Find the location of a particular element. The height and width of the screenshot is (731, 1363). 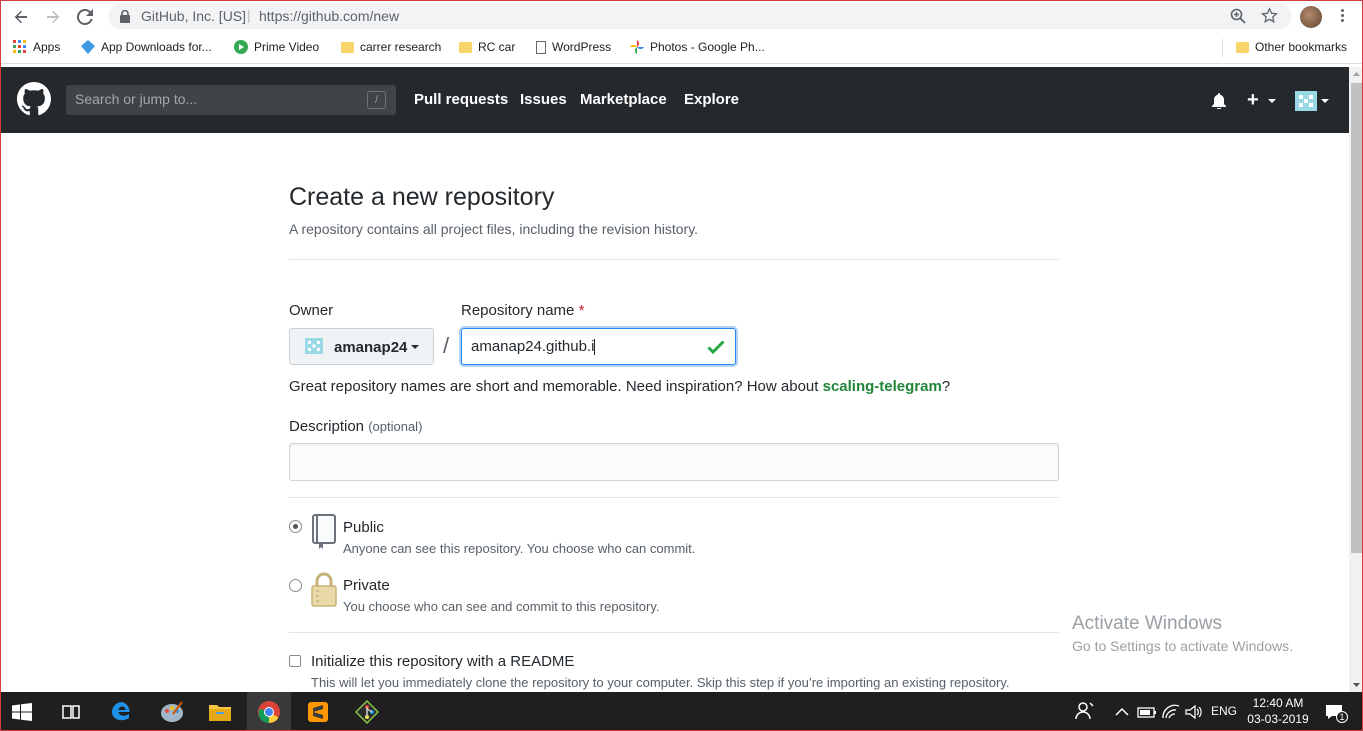

text-cursor is located at coordinates (595, 347).